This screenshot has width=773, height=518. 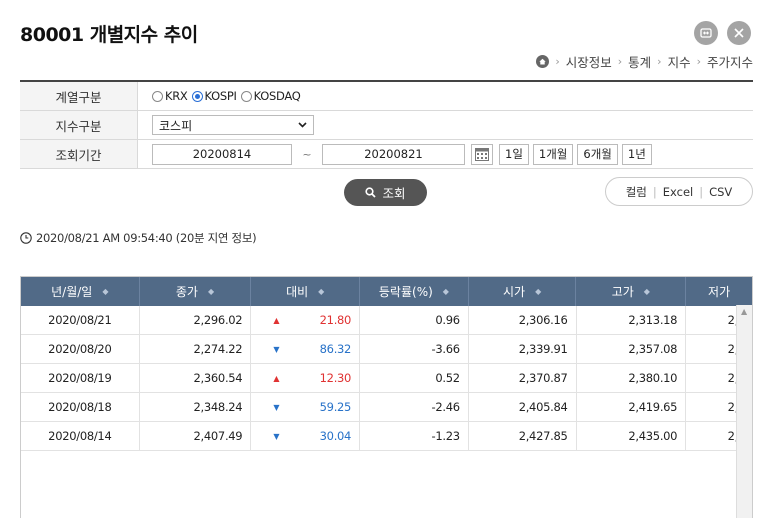 I want to click on cell-change: ▼ 59.25, so click(x=306, y=407).